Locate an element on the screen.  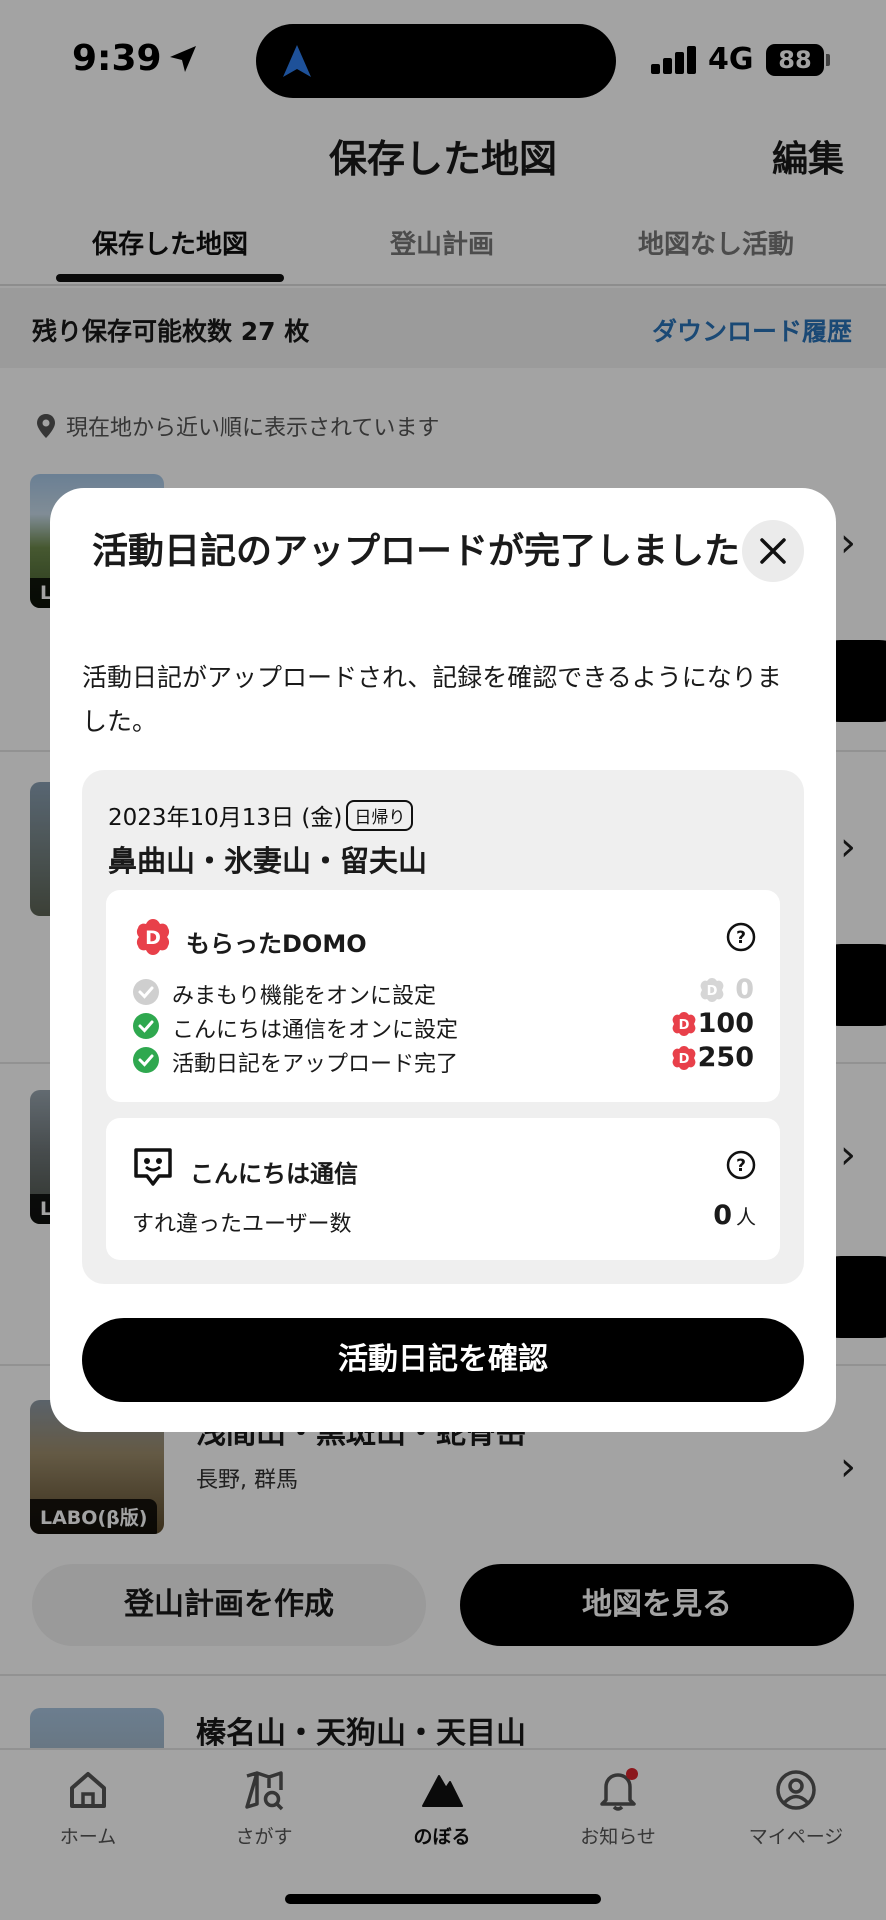
passed-users-unit: 人 is located at coordinates (746, 1217).